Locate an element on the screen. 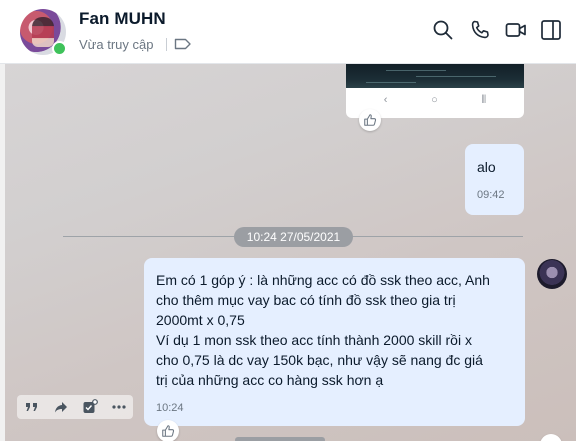  message-text: alo is located at coordinates (486, 167).